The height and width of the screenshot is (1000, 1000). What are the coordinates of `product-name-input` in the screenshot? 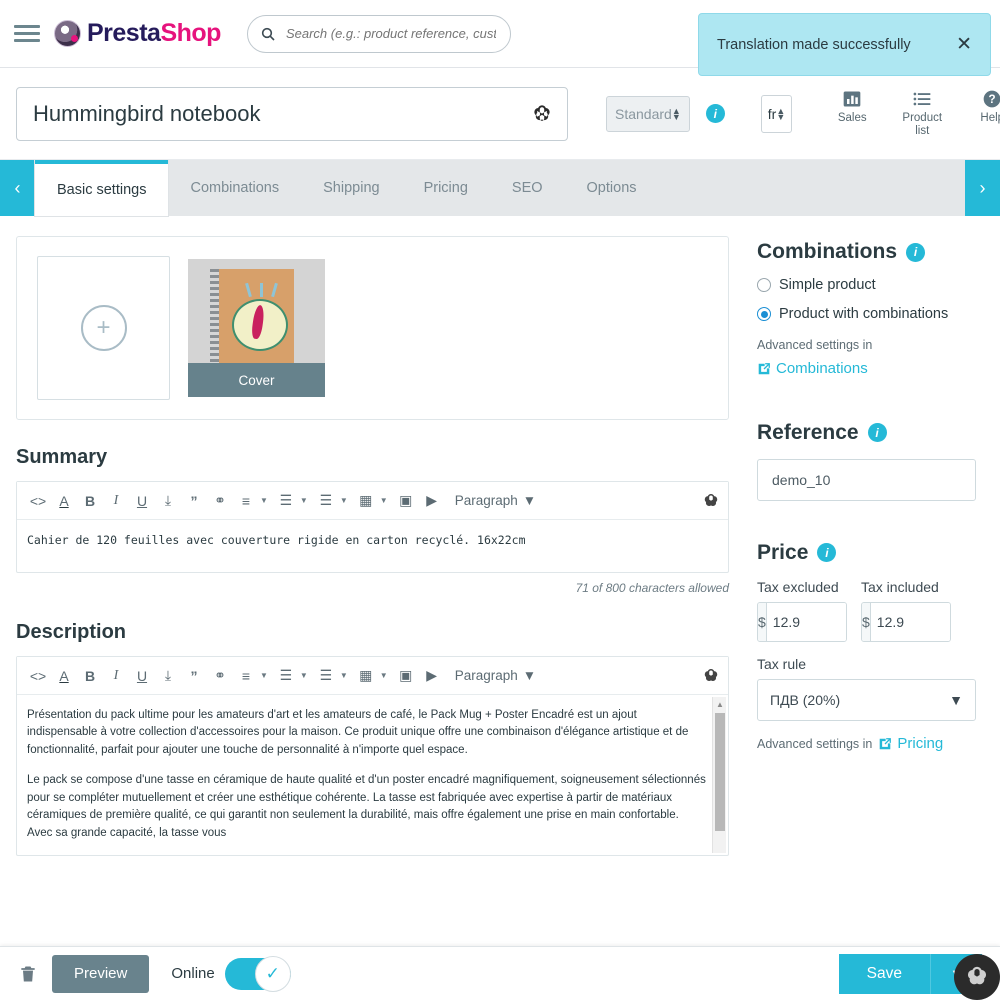 It's located at (281, 113).